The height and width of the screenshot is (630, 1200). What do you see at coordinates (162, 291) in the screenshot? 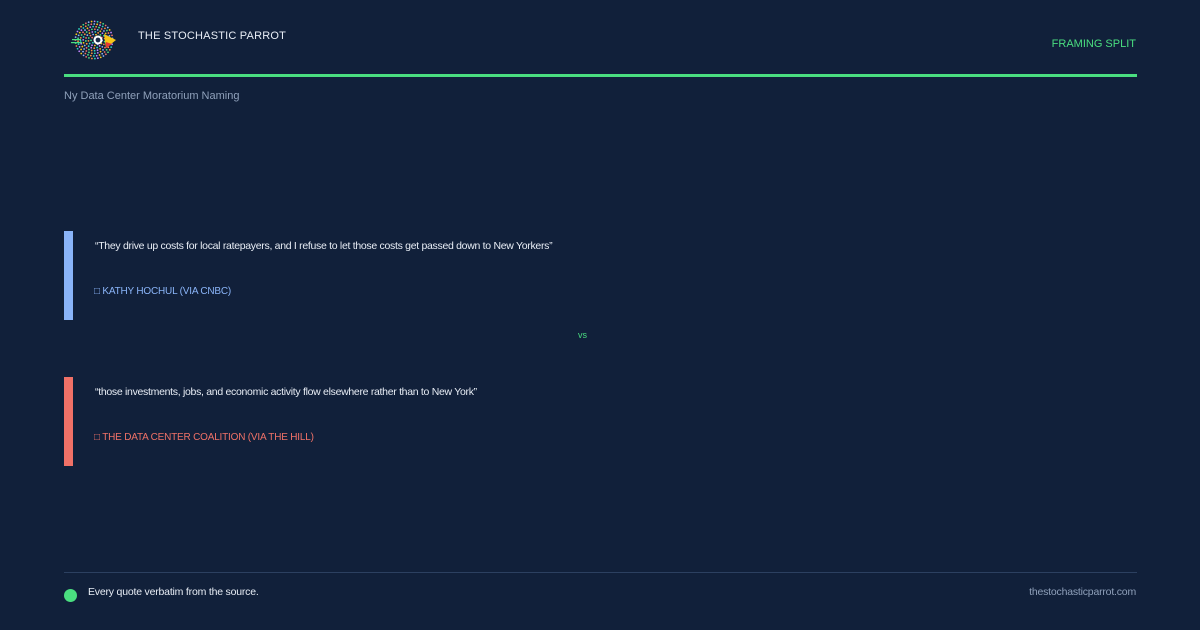
I see `quote-attribution: □ KATHY HOCHUL (VIA CNBC)` at bounding box center [162, 291].